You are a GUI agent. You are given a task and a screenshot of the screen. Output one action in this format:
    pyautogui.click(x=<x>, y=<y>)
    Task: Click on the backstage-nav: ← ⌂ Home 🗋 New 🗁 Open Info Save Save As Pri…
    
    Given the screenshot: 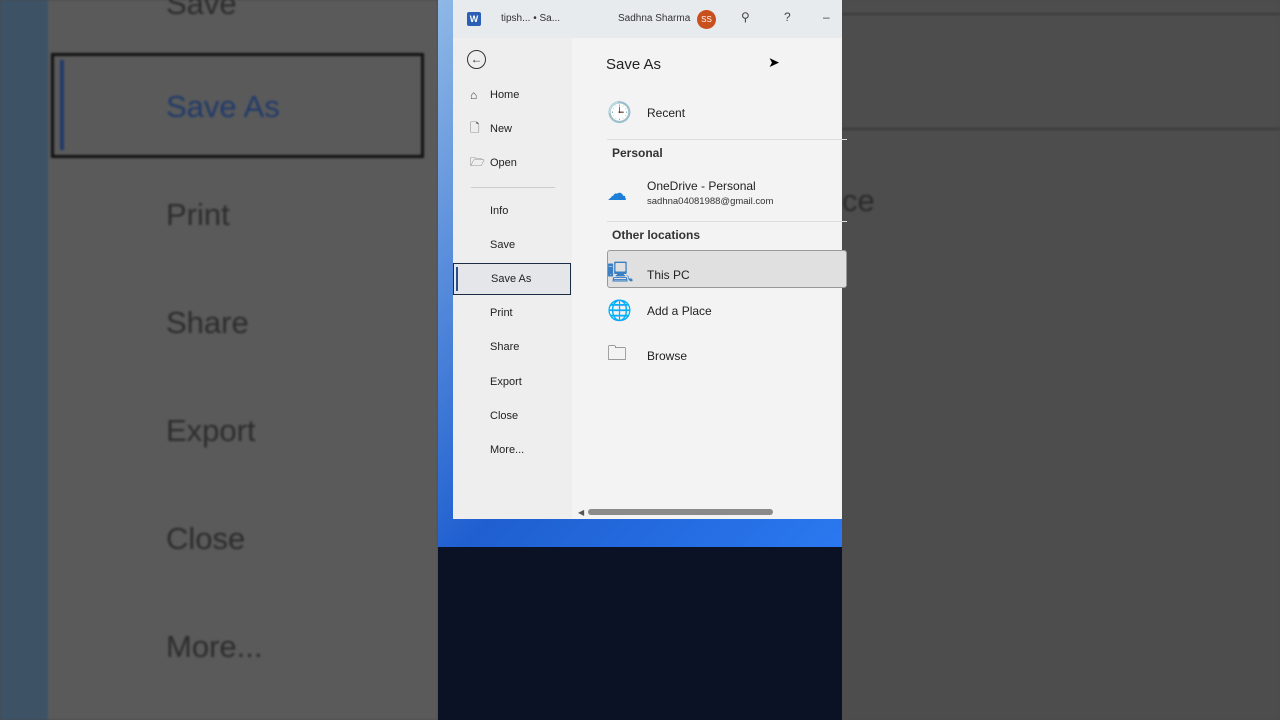 What is the action you would take?
    pyautogui.click(x=512, y=278)
    